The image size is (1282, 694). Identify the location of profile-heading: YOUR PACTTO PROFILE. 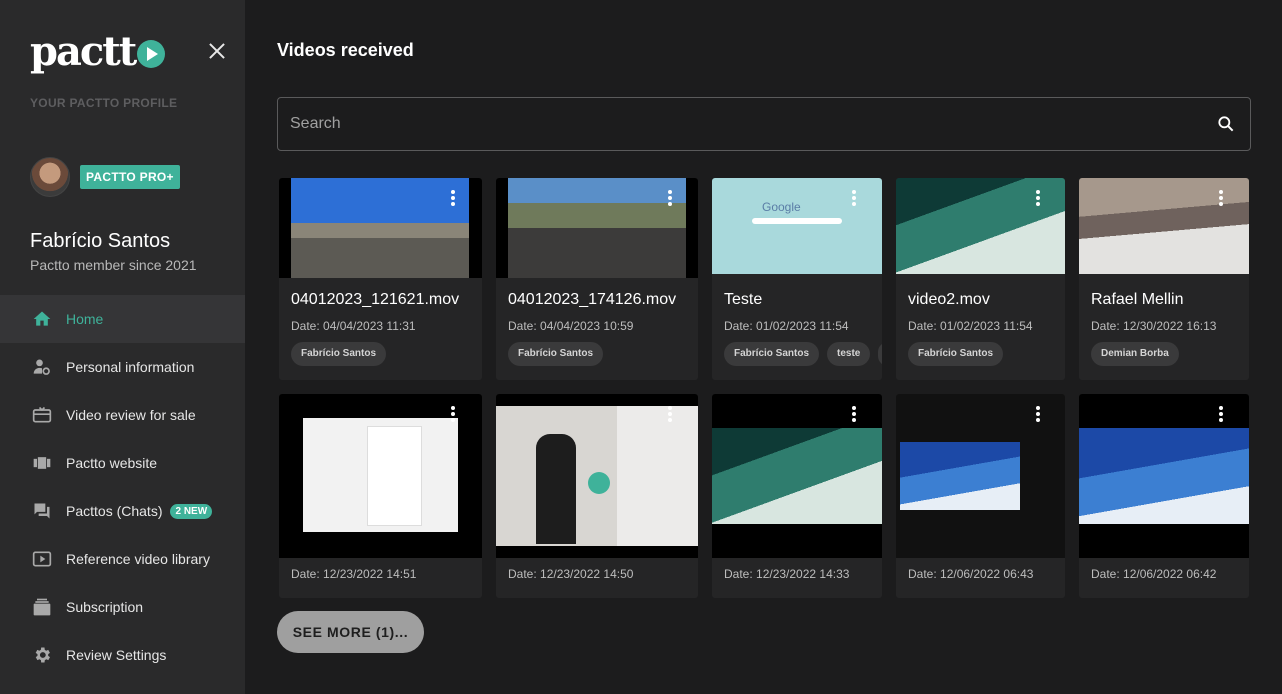
(104, 103).